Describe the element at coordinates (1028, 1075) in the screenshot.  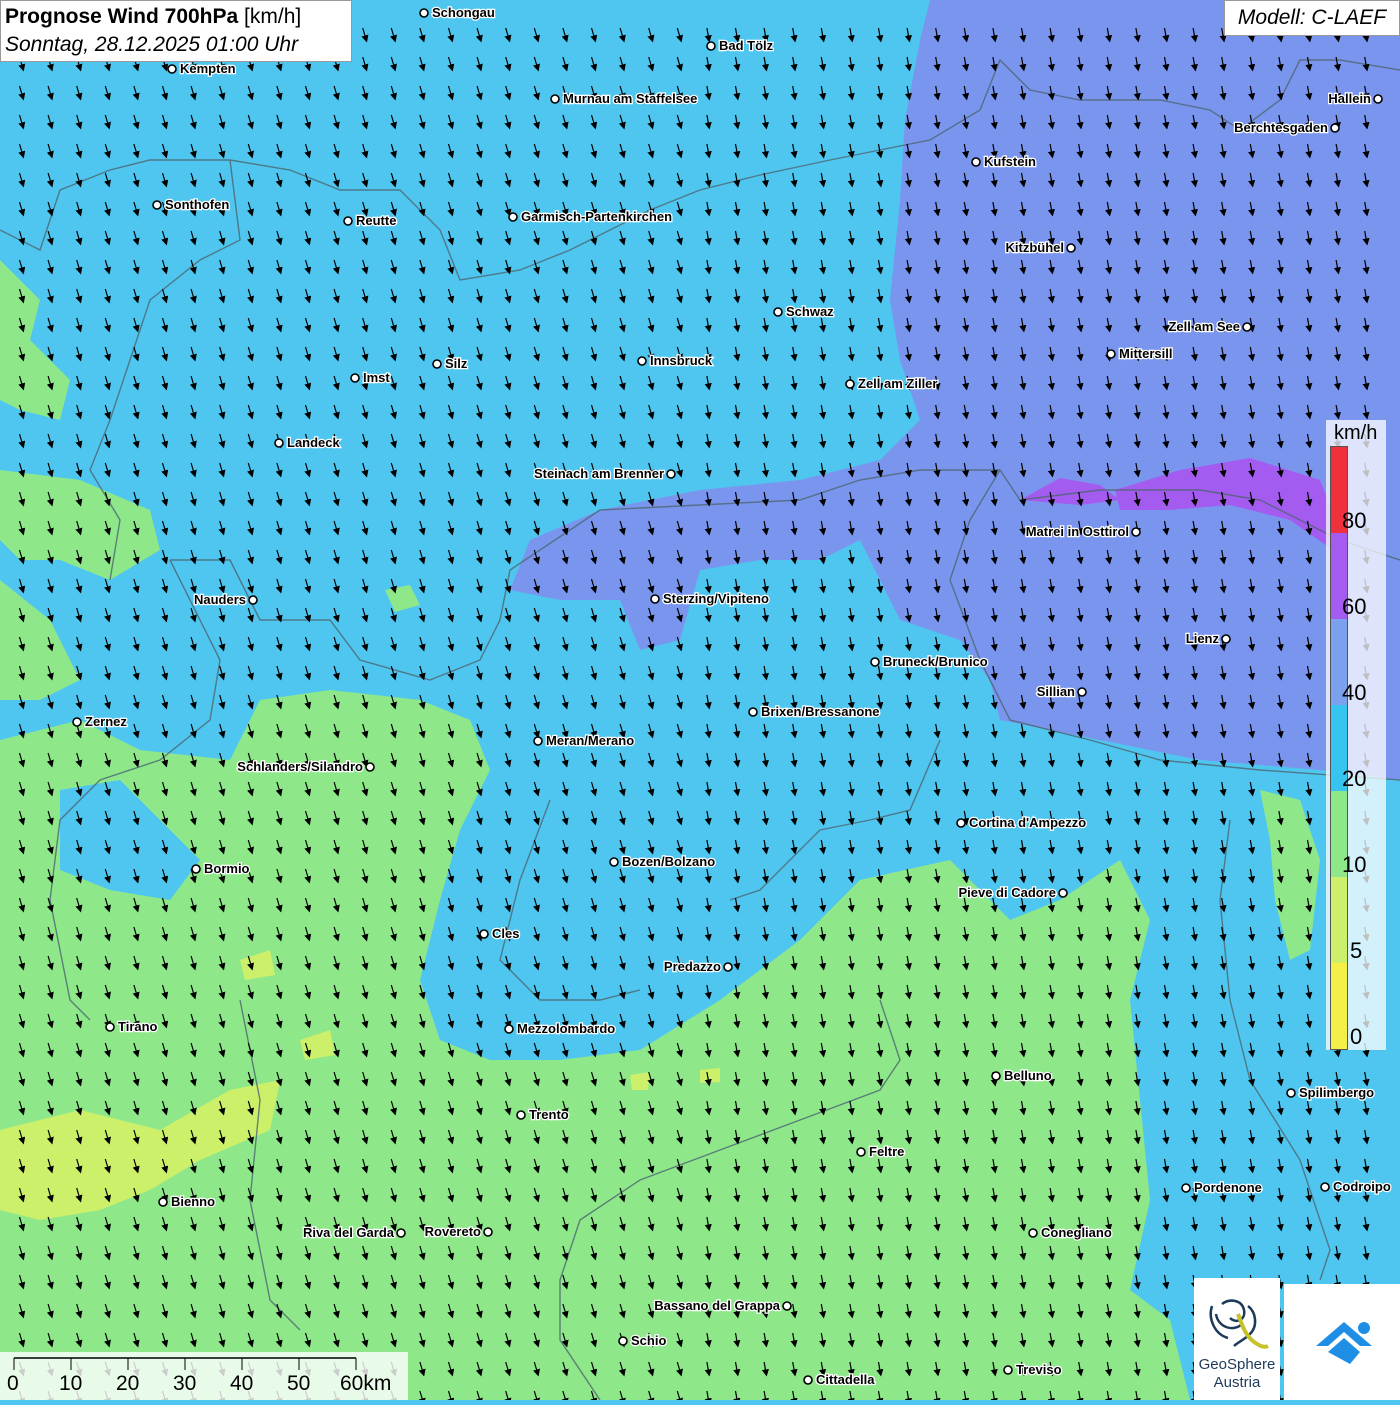
I see `place-label: Belluno` at that location.